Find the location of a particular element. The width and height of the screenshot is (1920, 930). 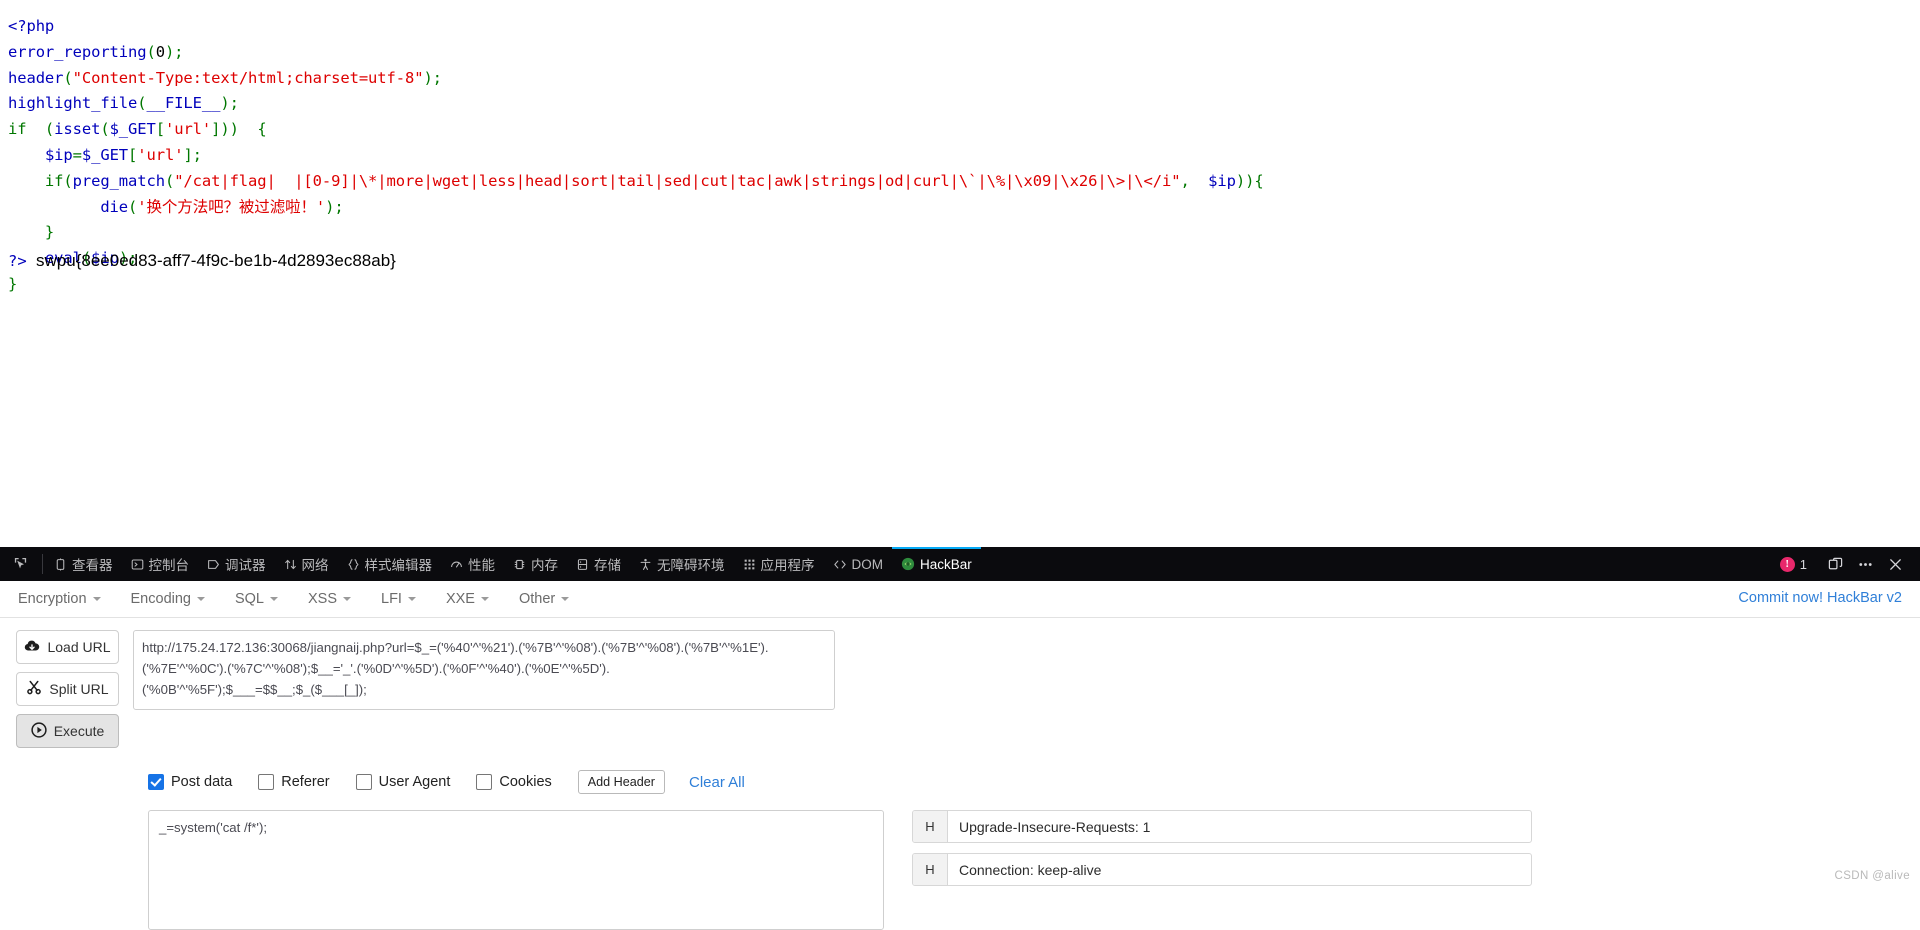

cloud-download-icon is located at coordinates (32, 647).